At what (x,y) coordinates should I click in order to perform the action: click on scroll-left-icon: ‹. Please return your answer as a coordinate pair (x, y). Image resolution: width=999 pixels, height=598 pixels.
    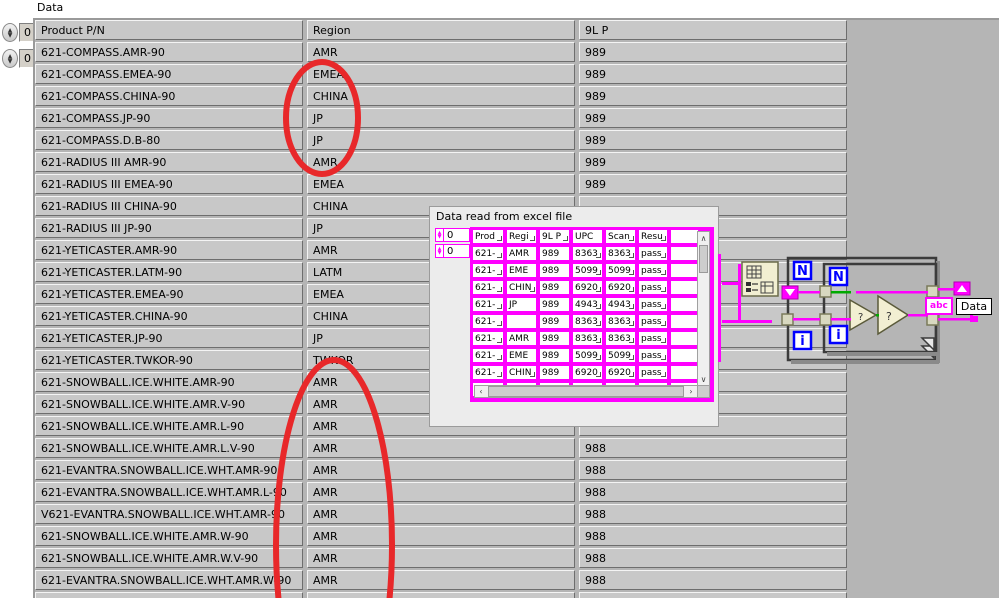
    Looking at the image, I should click on (481, 391).